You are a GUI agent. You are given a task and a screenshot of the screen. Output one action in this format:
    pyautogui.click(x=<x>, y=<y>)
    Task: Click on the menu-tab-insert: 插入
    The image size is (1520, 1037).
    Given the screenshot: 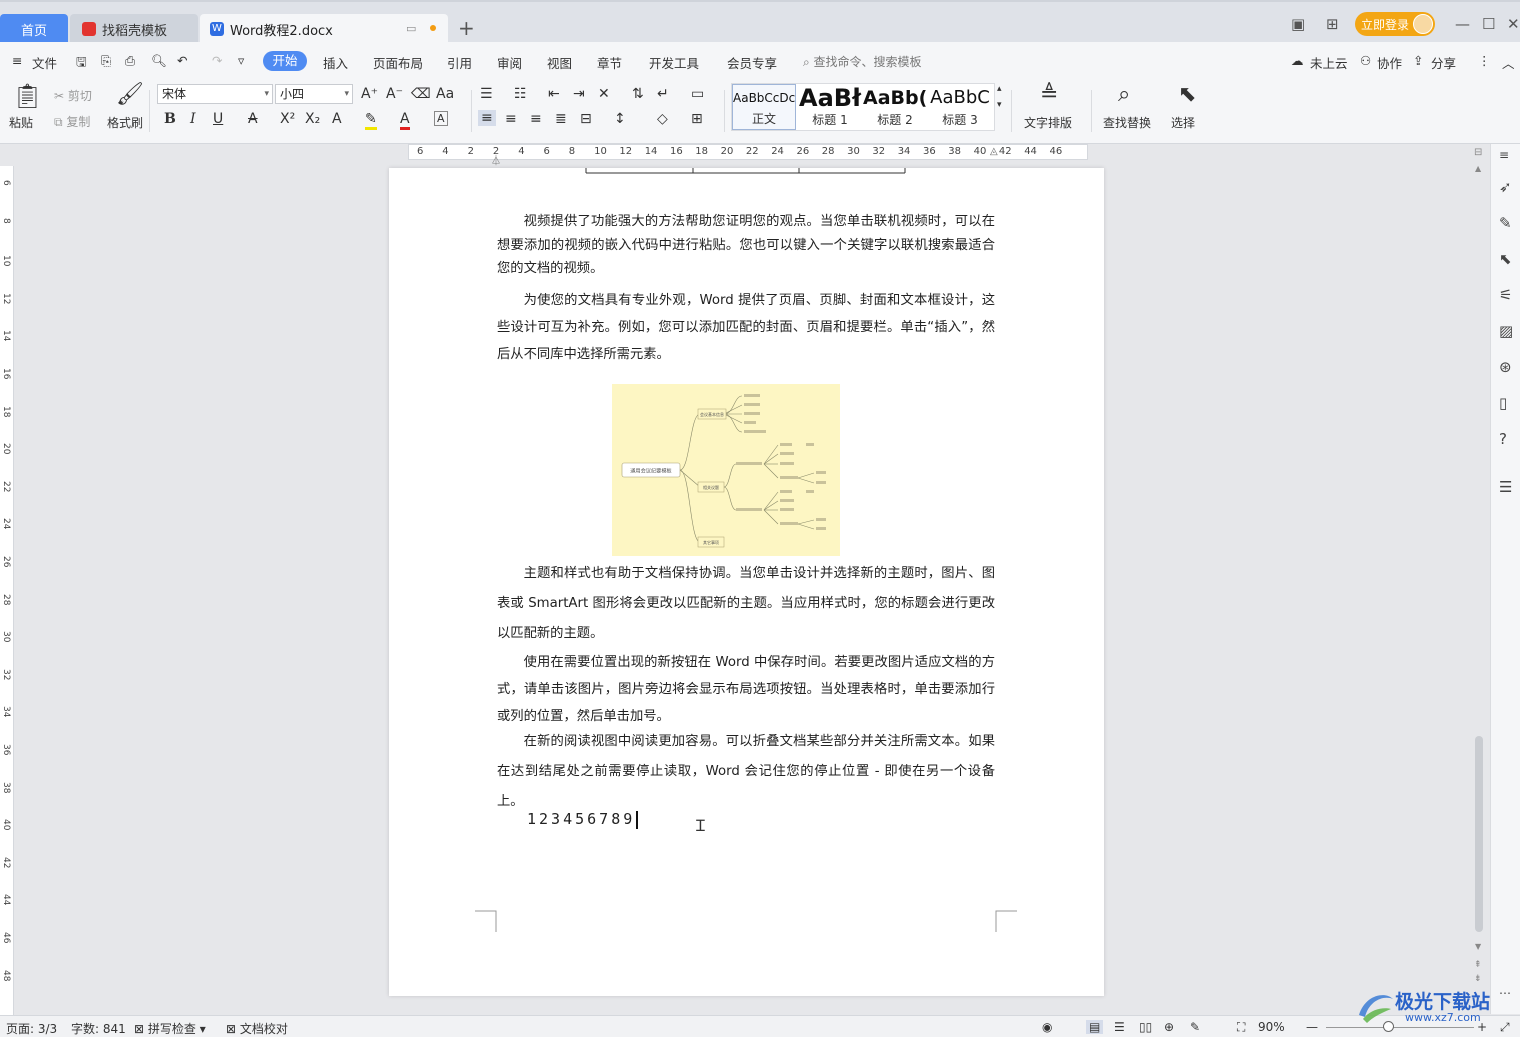 What is the action you would take?
    pyautogui.click(x=335, y=62)
    